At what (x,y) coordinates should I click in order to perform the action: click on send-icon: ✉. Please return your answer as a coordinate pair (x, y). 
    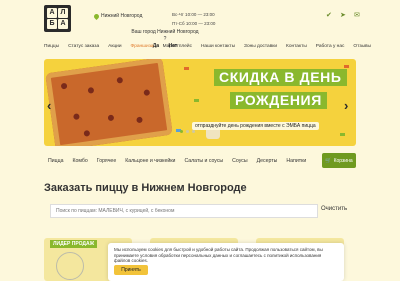
    Looking at the image, I should click on (358, 15).